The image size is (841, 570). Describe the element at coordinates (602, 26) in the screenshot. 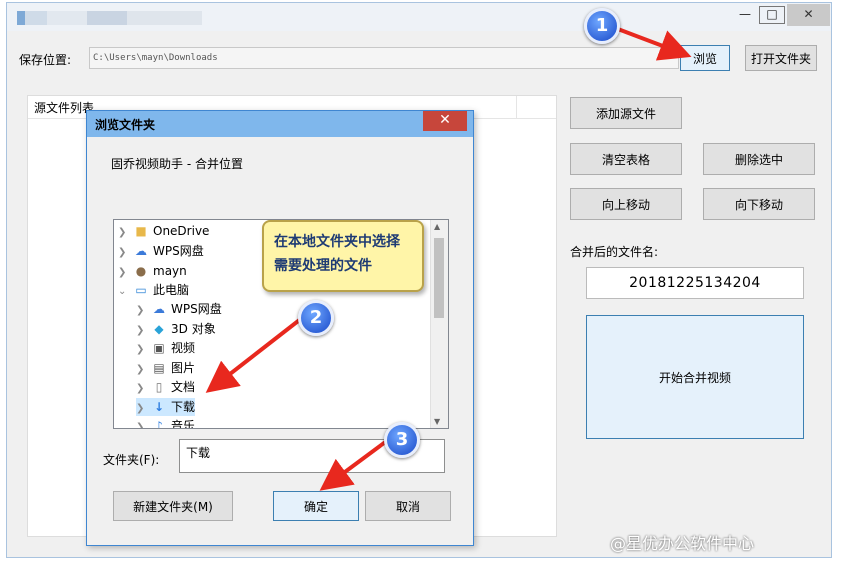

I see `step-1-badge: 1` at that location.